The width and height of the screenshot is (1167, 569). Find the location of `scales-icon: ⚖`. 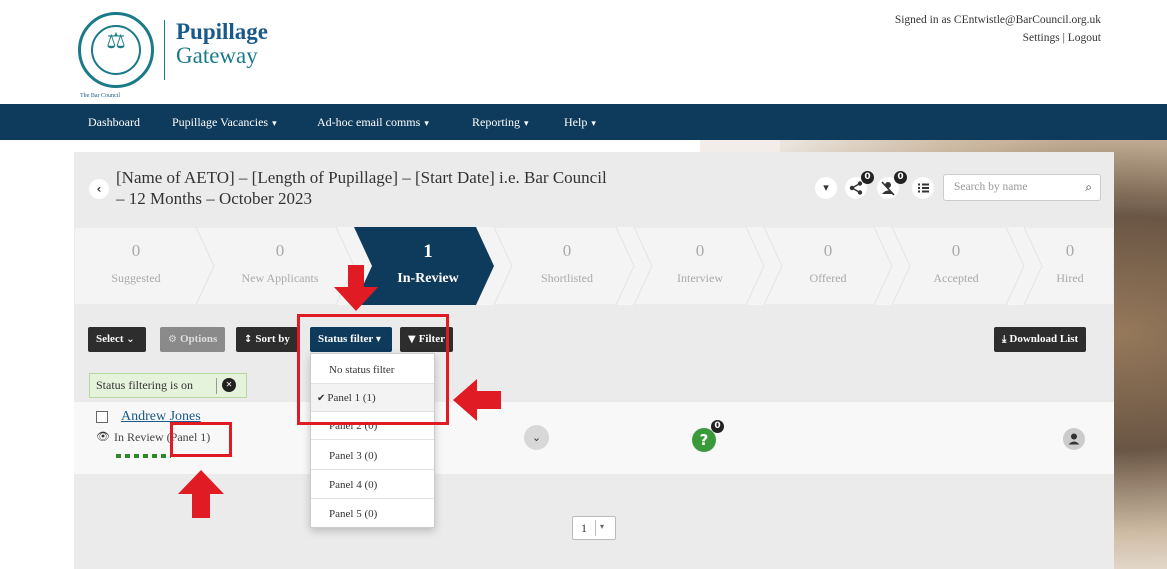

scales-icon: ⚖ is located at coordinates (116, 41).